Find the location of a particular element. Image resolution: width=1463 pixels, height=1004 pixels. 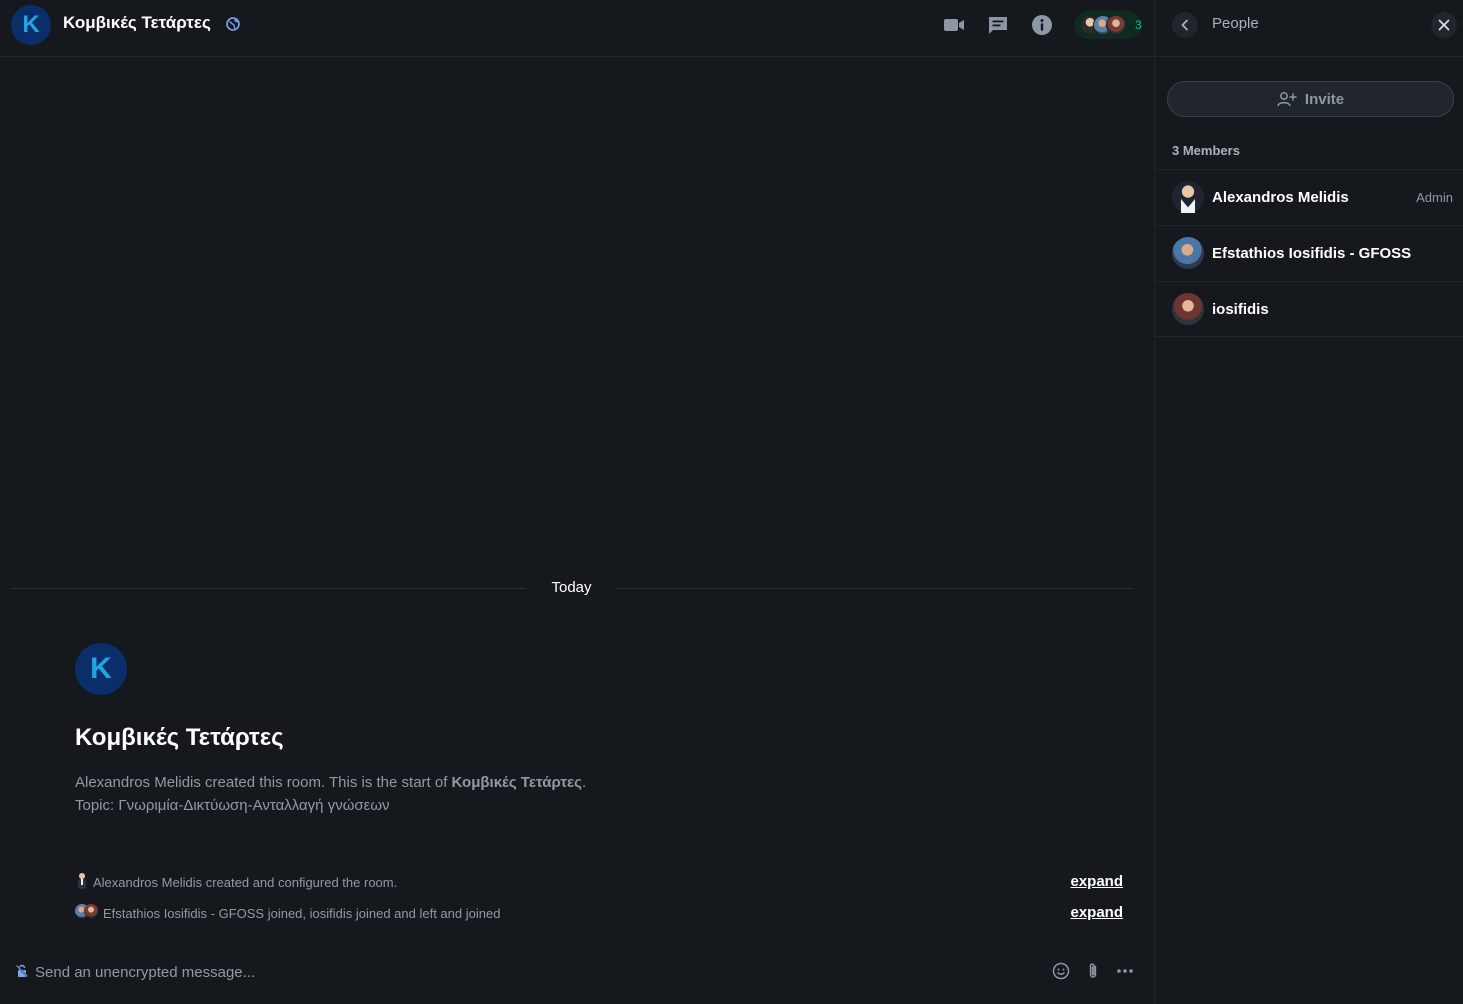

room-info-icon is located at coordinates (1042, 25).